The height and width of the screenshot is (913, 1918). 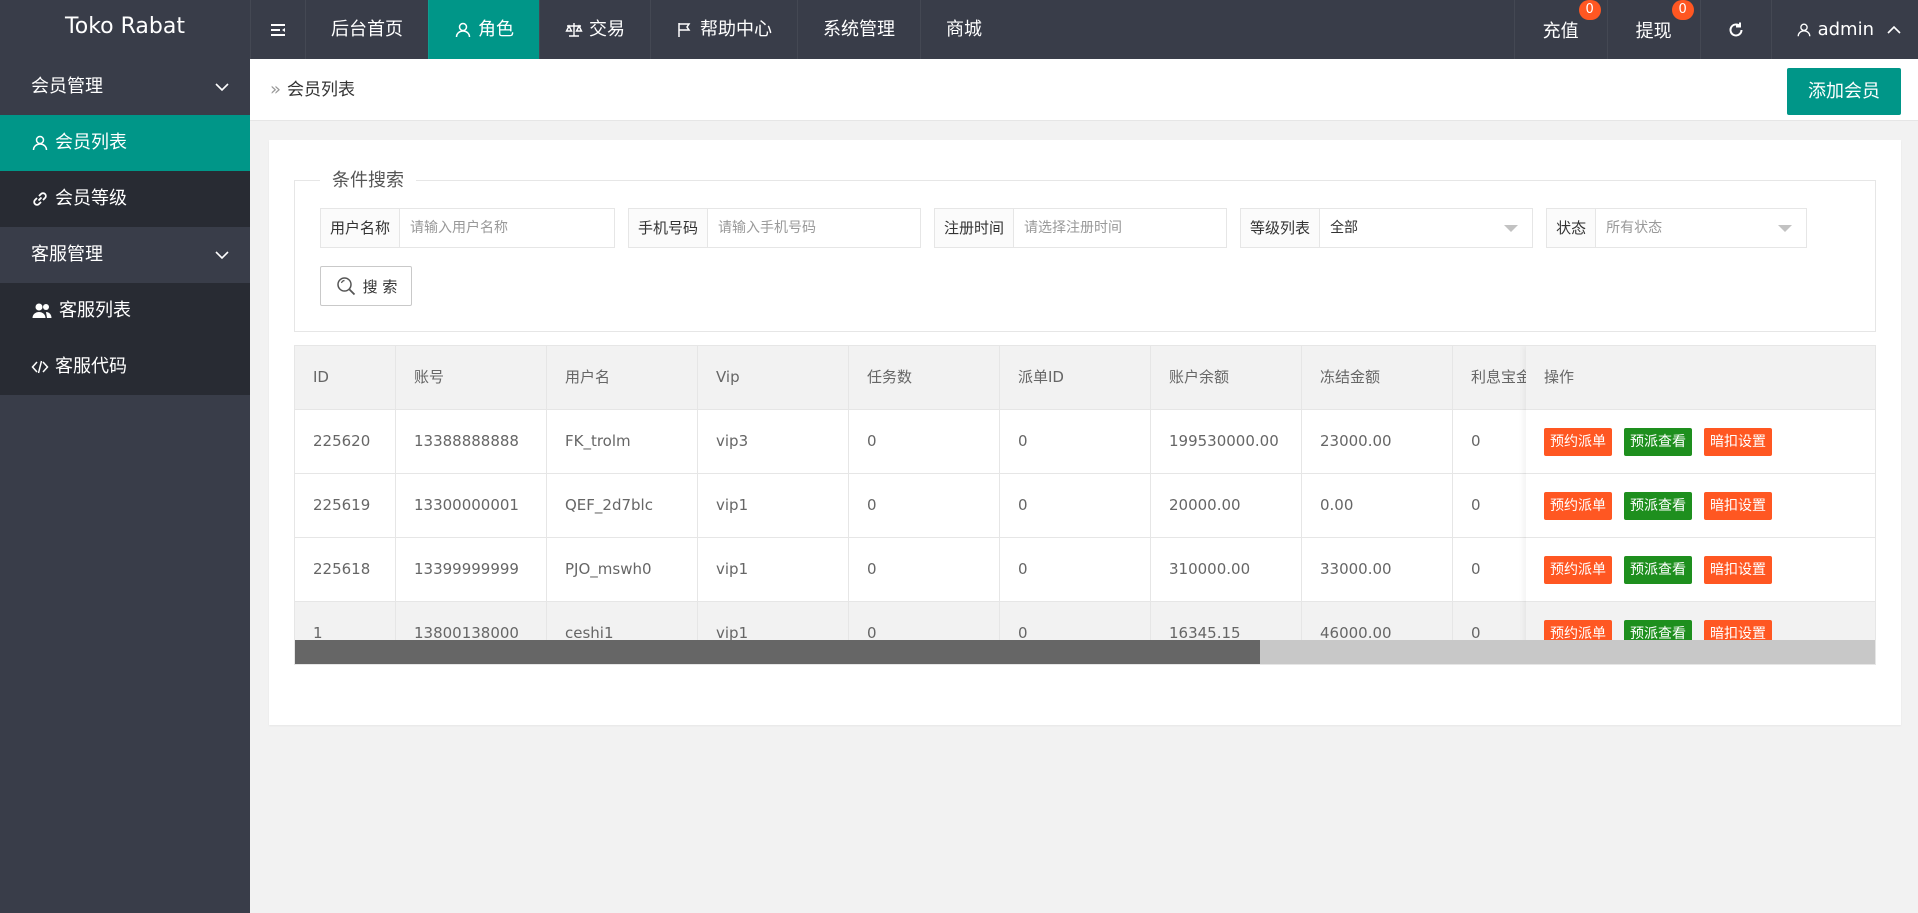 I want to click on table-cell: 13388888888, so click(x=471, y=441).